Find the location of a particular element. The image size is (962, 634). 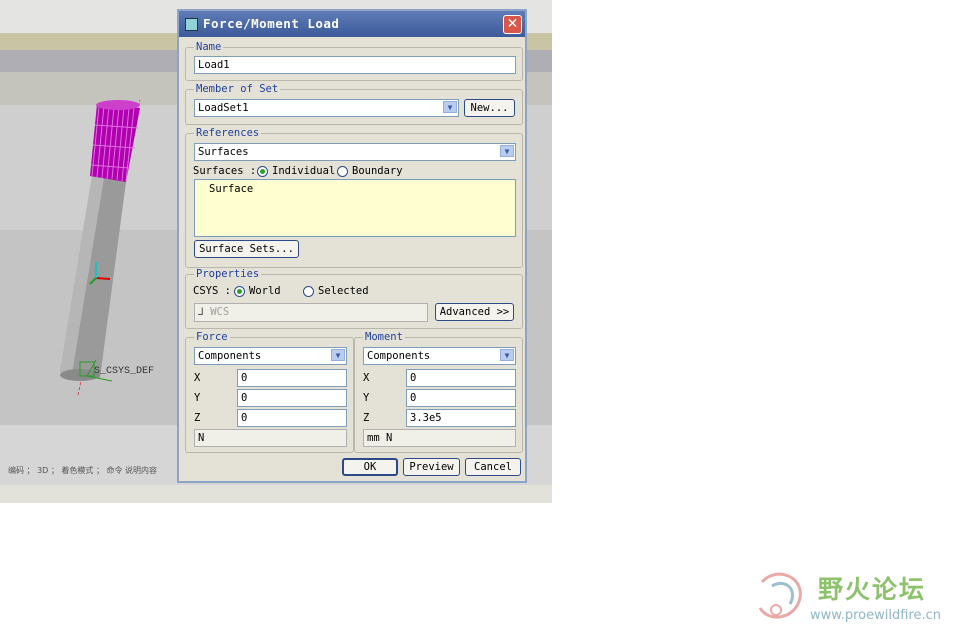

dialog-title: Force/Moment Load is located at coordinates (271, 23).